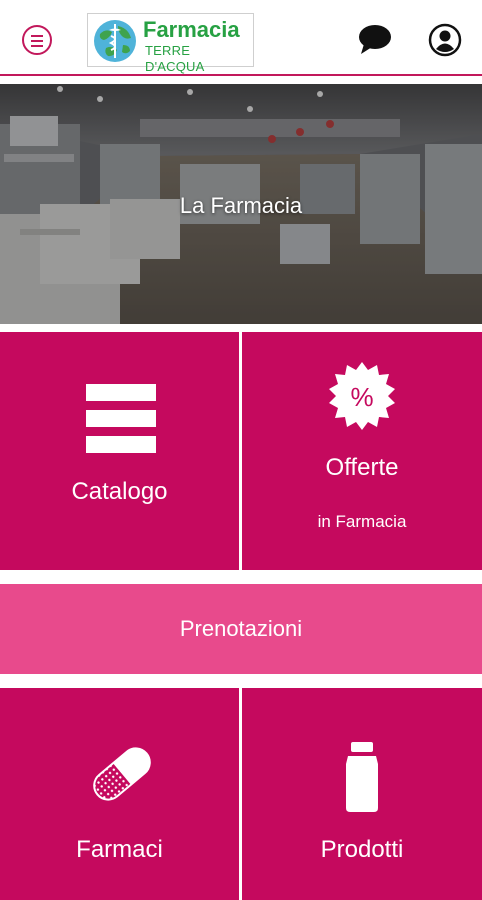 The image size is (482, 900). Describe the element at coordinates (119, 849) in the screenshot. I see `farmaci-label: Farmaci` at that location.